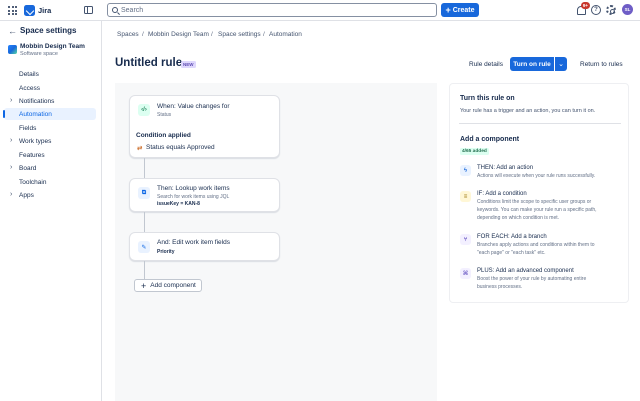 This screenshot has height=401, width=640. I want to click on sidebar-item-label: Fields, so click(28, 128).